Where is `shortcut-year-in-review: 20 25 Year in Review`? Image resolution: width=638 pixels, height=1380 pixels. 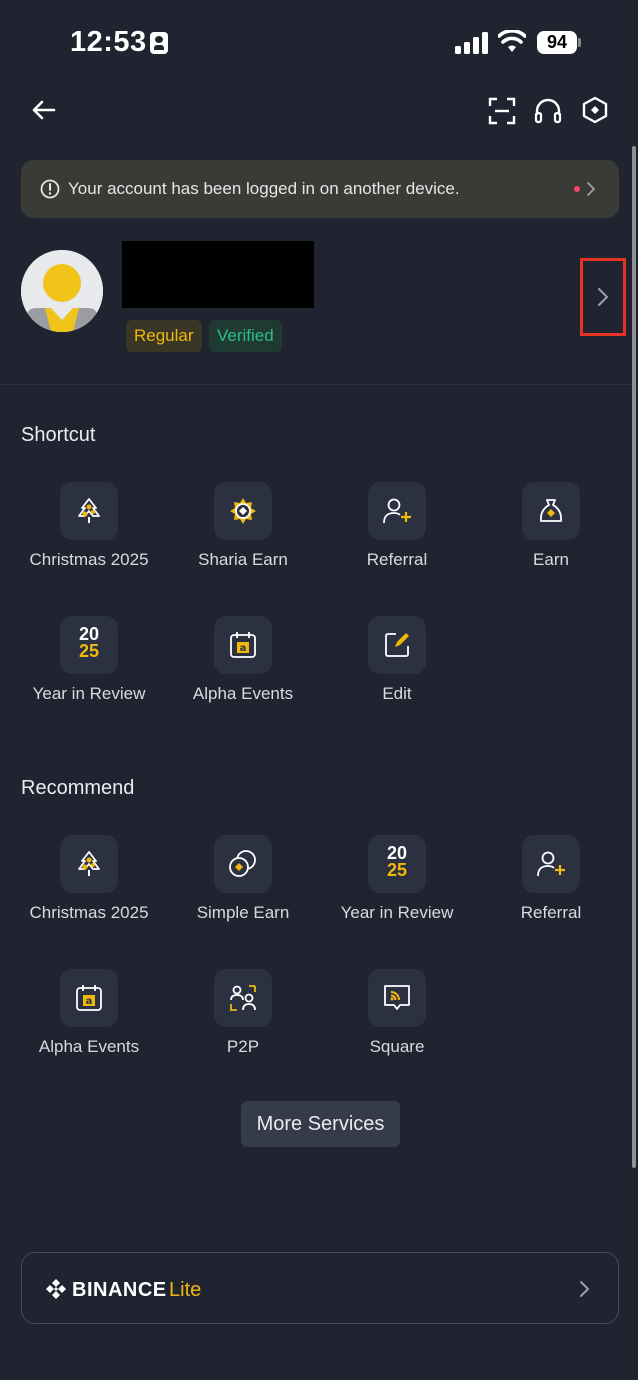 shortcut-year-in-review: 20 25 Year in Review is located at coordinates (89, 660).